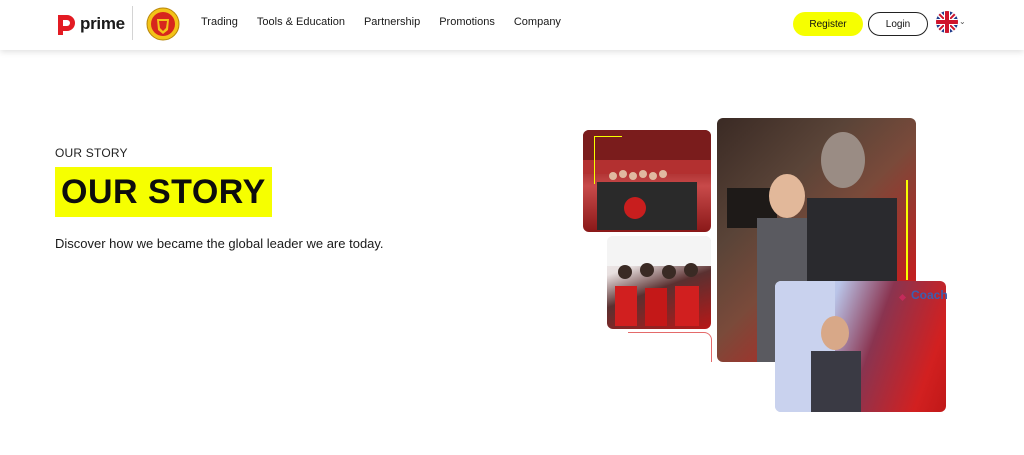 The height and width of the screenshot is (455, 1024). I want to click on chevron-down-icon: ⌄, so click(962, 21).